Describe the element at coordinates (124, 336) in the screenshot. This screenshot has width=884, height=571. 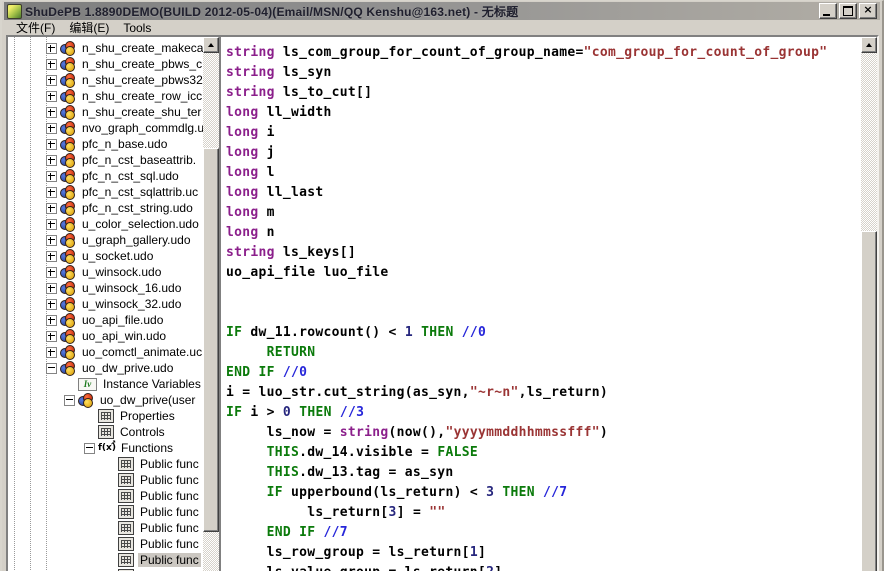
I see `tree-item-label: uo_api_win.udo` at that location.